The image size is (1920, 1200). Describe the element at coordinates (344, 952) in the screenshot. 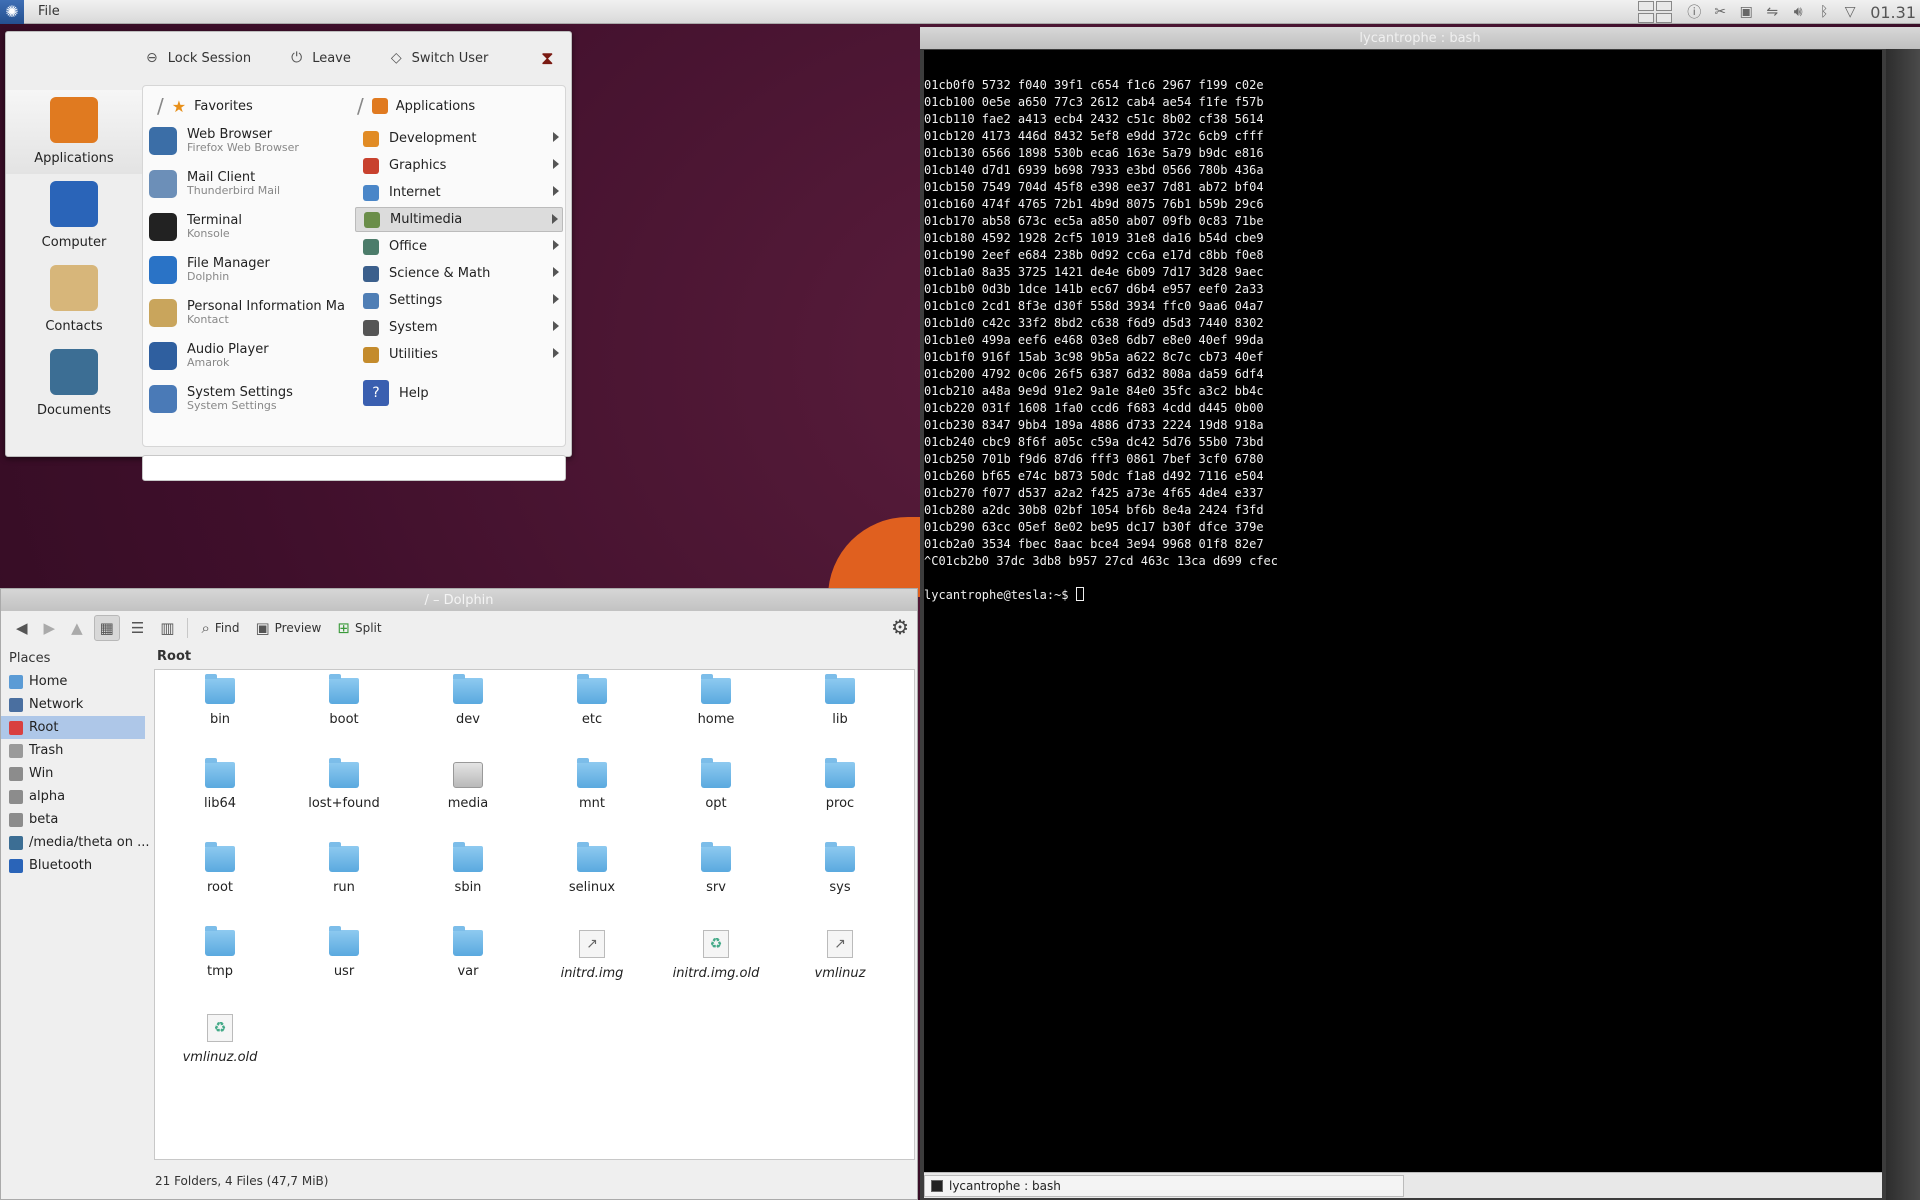

I see `file-item: usr` at that location.